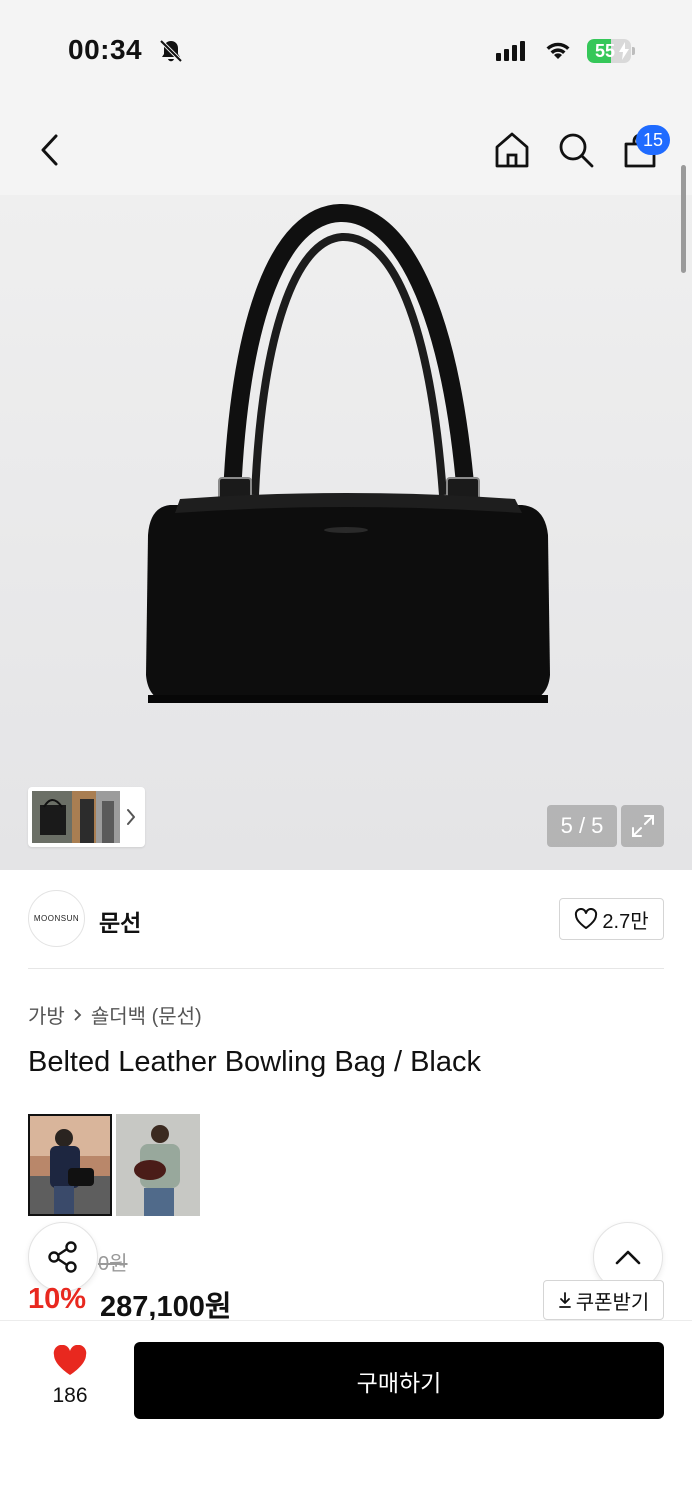 Image resolution: width=692 pixels, height=1500 pixels. I want to click on gallery-counter: 5 / 5, so click(582, 826).